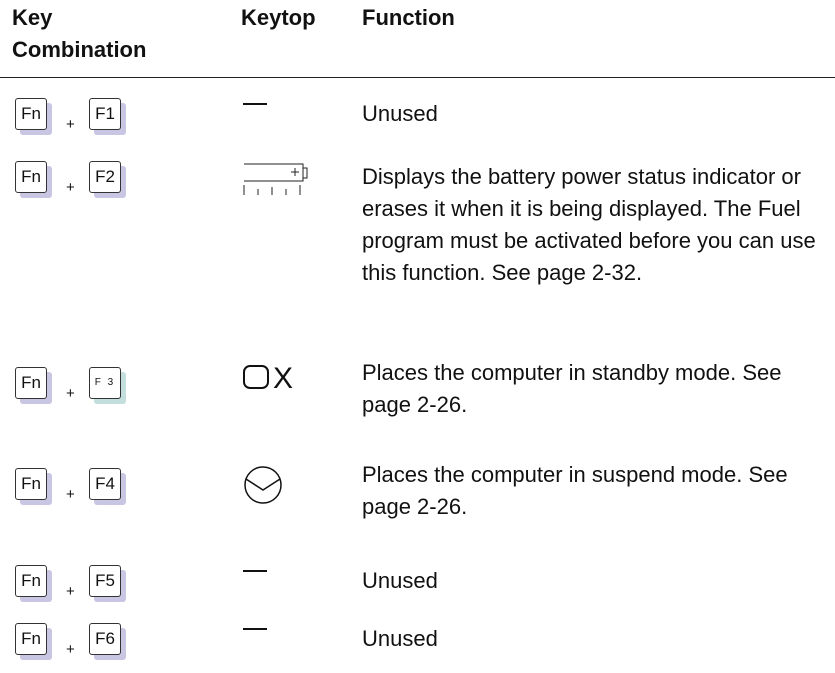 Image resolution: width=835 pixels, height=673 pixels. What do you see at coordinates (79, 33) in the screenshot?
I see `column-header-key-combination: Key Combination` at bounding box center [79, 33].